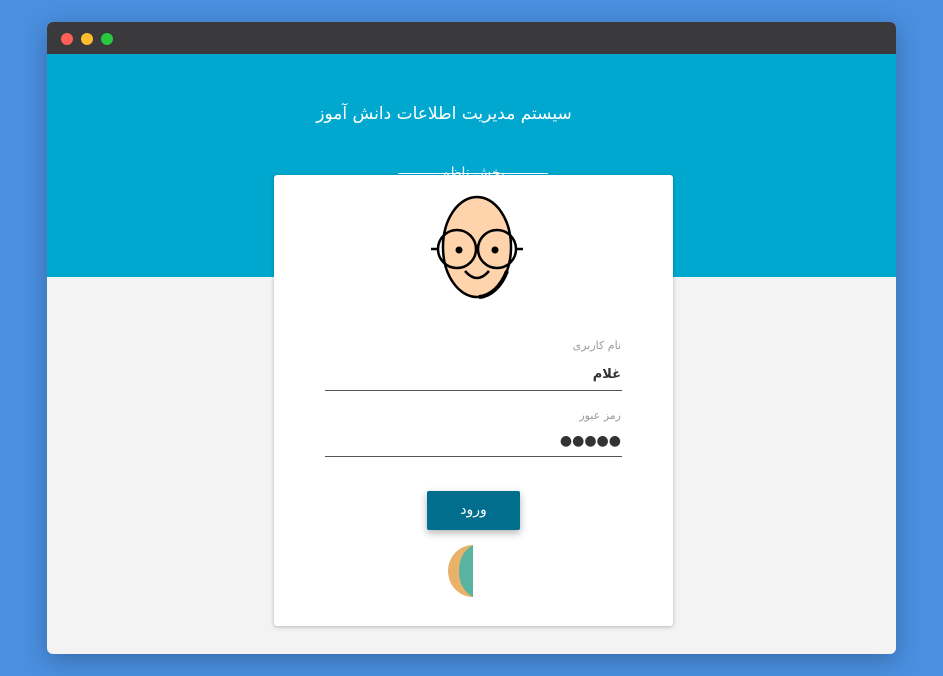 This screenshot has height=676, width=943. I want to click on minimize-window-button, so click(87, 39).